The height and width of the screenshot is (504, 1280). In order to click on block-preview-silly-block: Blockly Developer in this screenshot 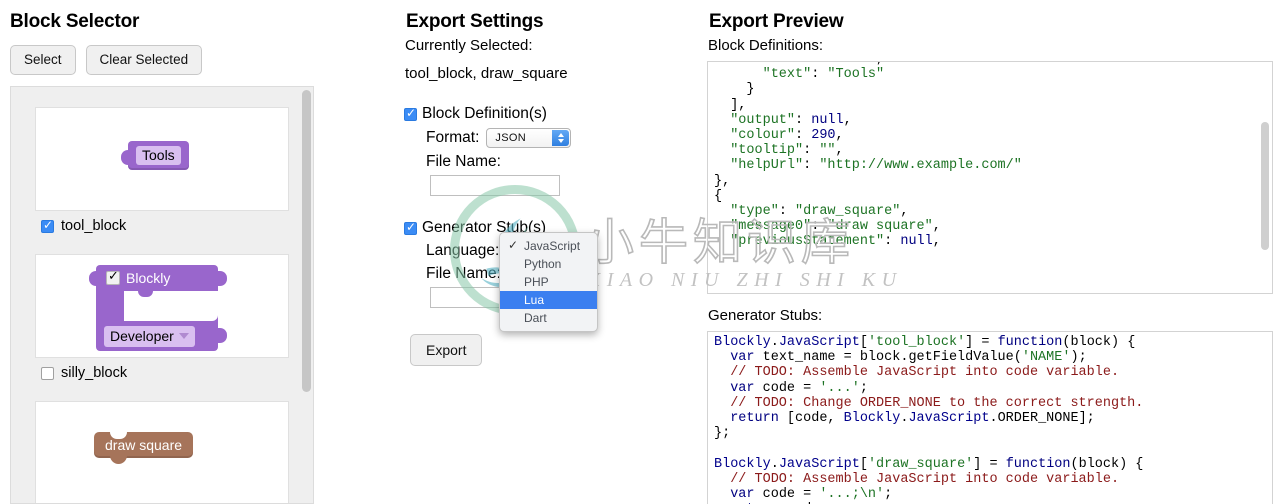, I will do `click(162, 306)`.